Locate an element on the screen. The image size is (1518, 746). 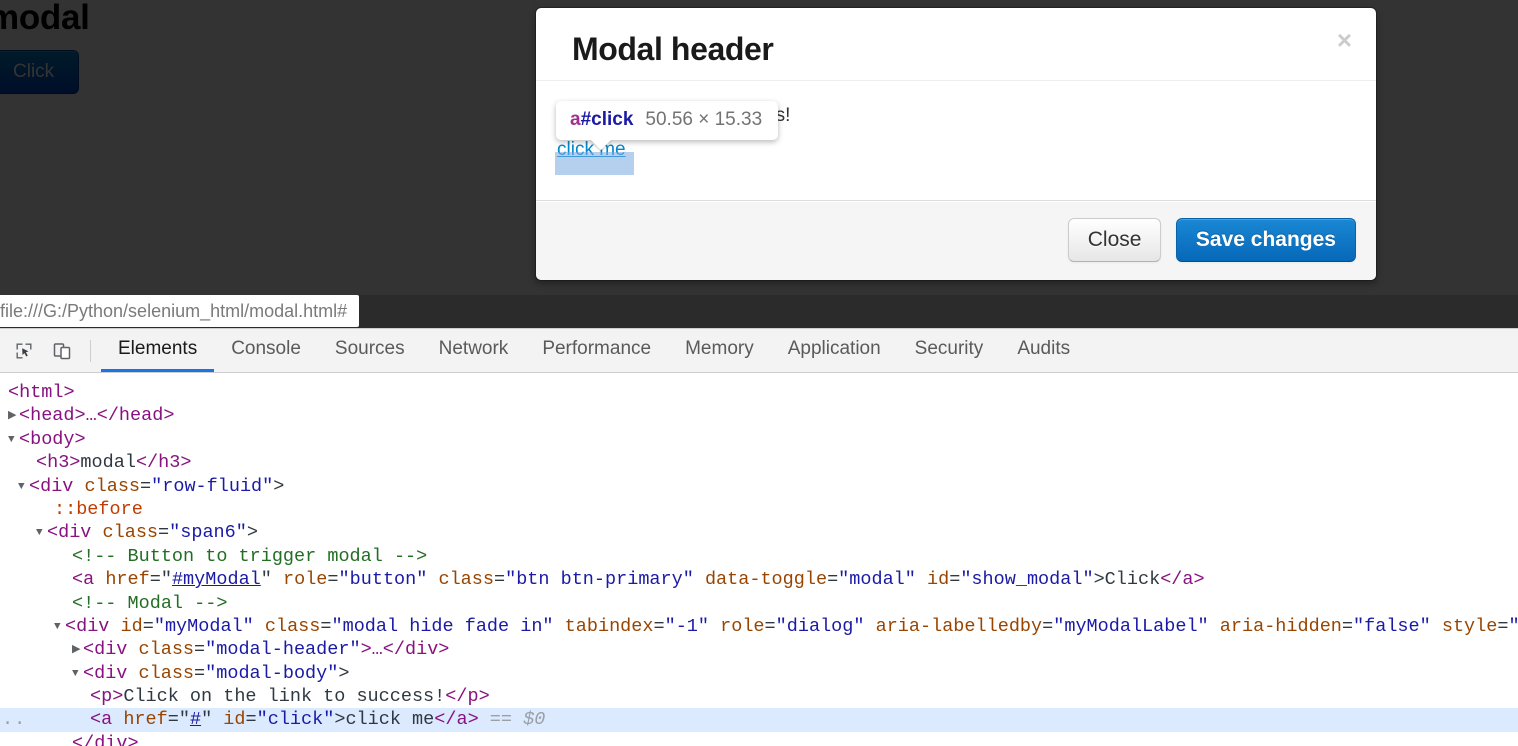
expand-triangle-mymodal: ▼ is located at coordinates (59, 627).